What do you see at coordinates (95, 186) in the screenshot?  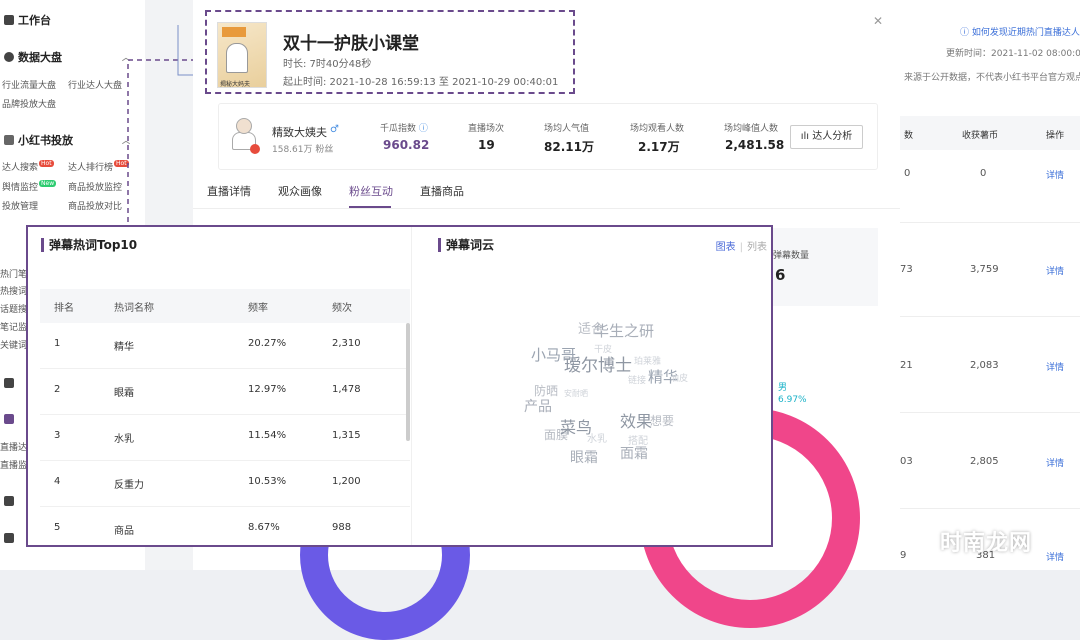 I see `sidebar-item-product-monitor: 商品投放监控` at bounding box center [95, 186].